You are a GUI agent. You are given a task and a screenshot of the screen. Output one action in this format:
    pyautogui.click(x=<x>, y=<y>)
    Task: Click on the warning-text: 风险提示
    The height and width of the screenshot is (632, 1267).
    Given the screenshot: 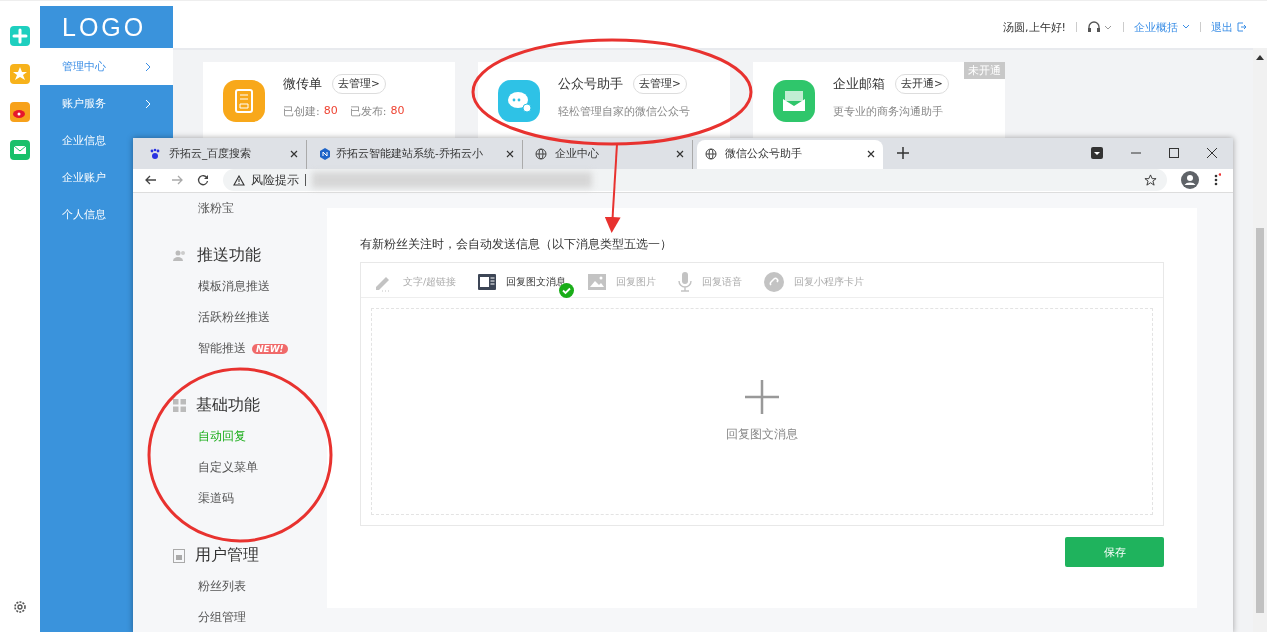 What is the action you would take?
    pyautogui.click(x=275, y=180)
    